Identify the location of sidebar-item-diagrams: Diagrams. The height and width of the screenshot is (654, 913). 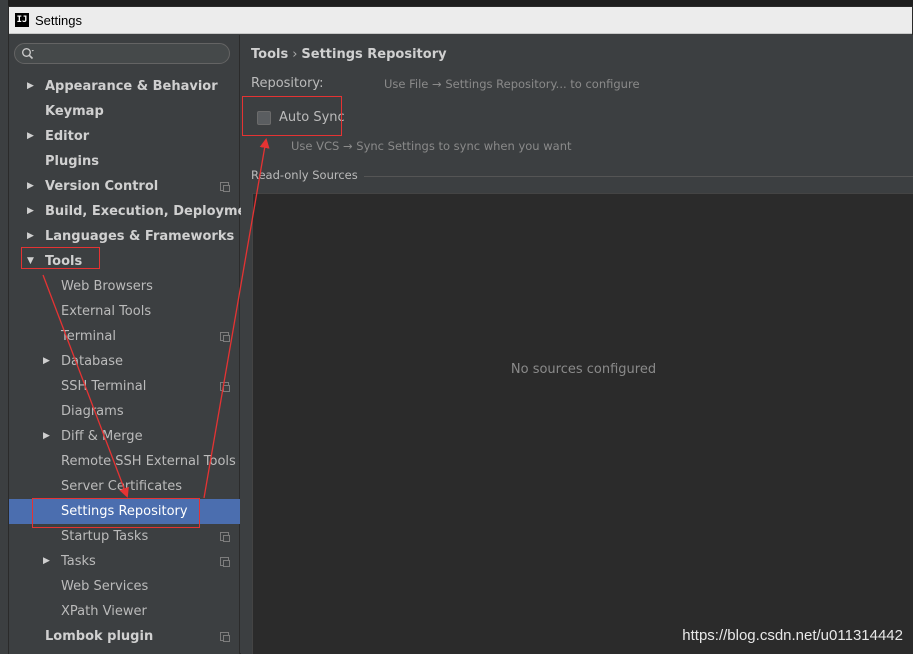
(124, 411).